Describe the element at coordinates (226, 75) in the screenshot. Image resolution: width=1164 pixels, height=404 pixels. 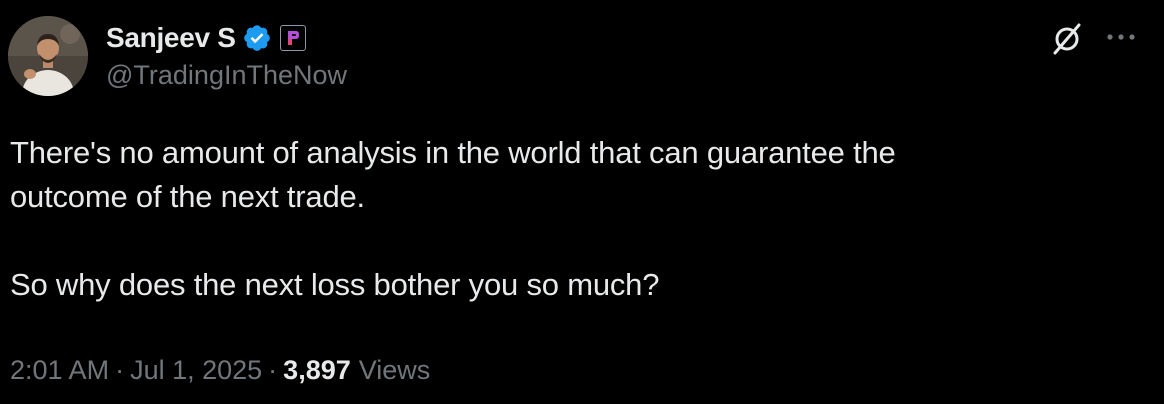
I see `author-handle: @TradingInTheNow` at that location.